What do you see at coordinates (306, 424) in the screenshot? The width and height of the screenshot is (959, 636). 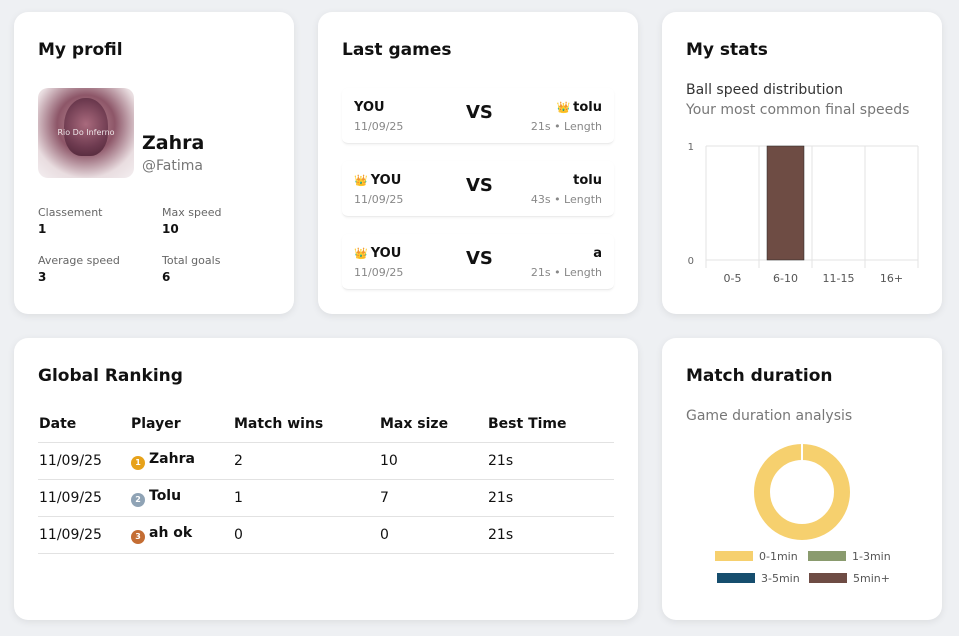 I see `column-header-match-wins: Match wins` at bounding box center [306, 424].